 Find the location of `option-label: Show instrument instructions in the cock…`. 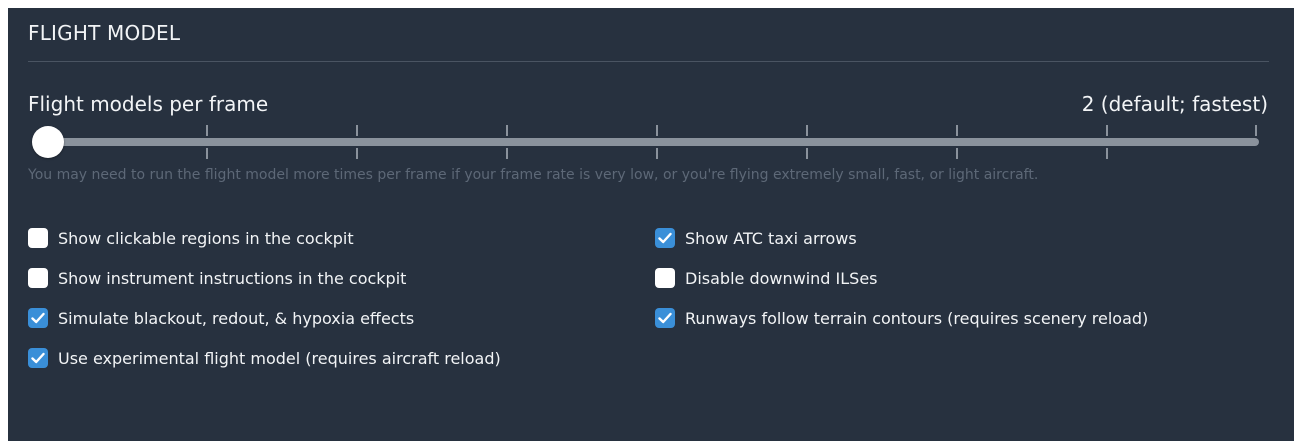

option-label: Show instrument instructions in the cock… is located at coordinates (232, 278).